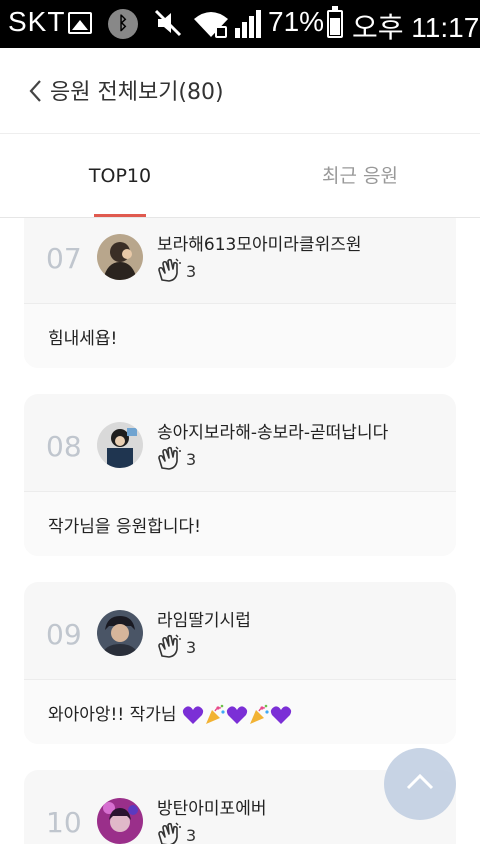 This screenshot has height=844, width=480. I want to click on cheer-nickname: 방탄아미포에버, so click(211, 806).